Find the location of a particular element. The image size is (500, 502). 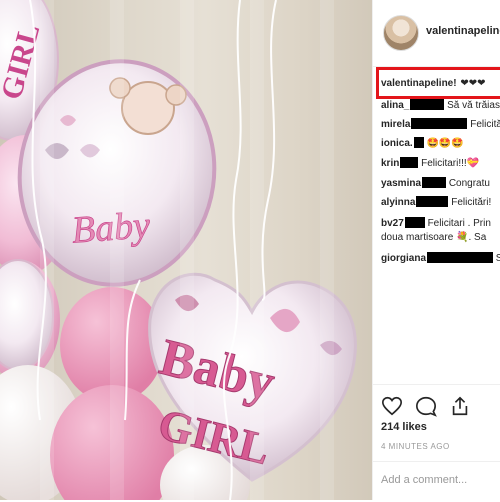

comment-item: bv27 Felicitari . Prin is located at coordinates (436, 223).